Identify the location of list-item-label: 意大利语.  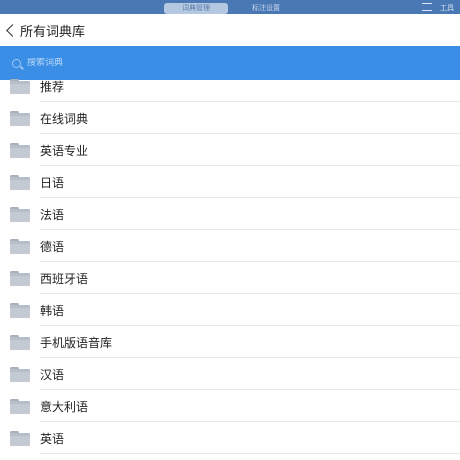
(64, 406).